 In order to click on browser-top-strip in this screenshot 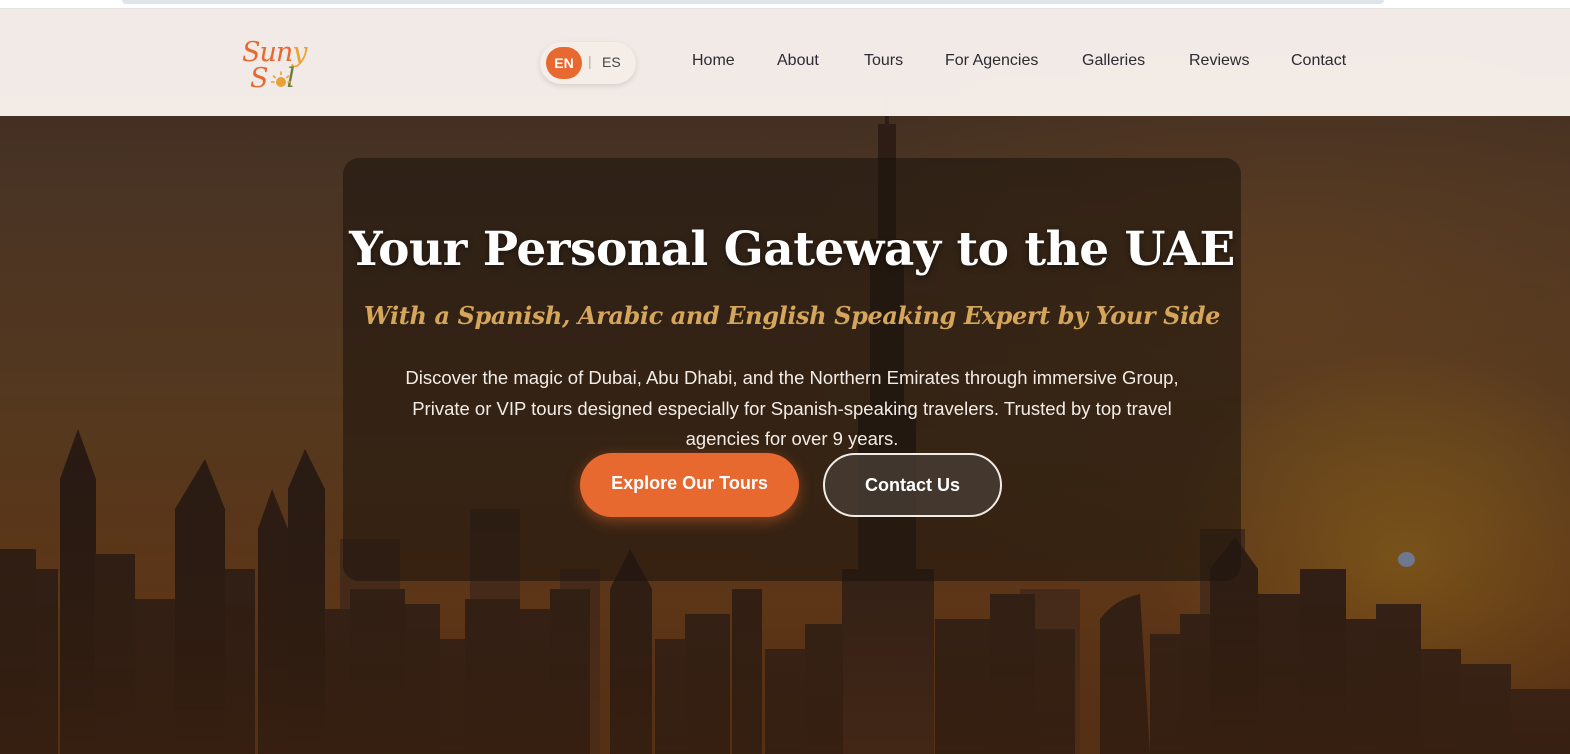, I will do `click(785, 4)`.